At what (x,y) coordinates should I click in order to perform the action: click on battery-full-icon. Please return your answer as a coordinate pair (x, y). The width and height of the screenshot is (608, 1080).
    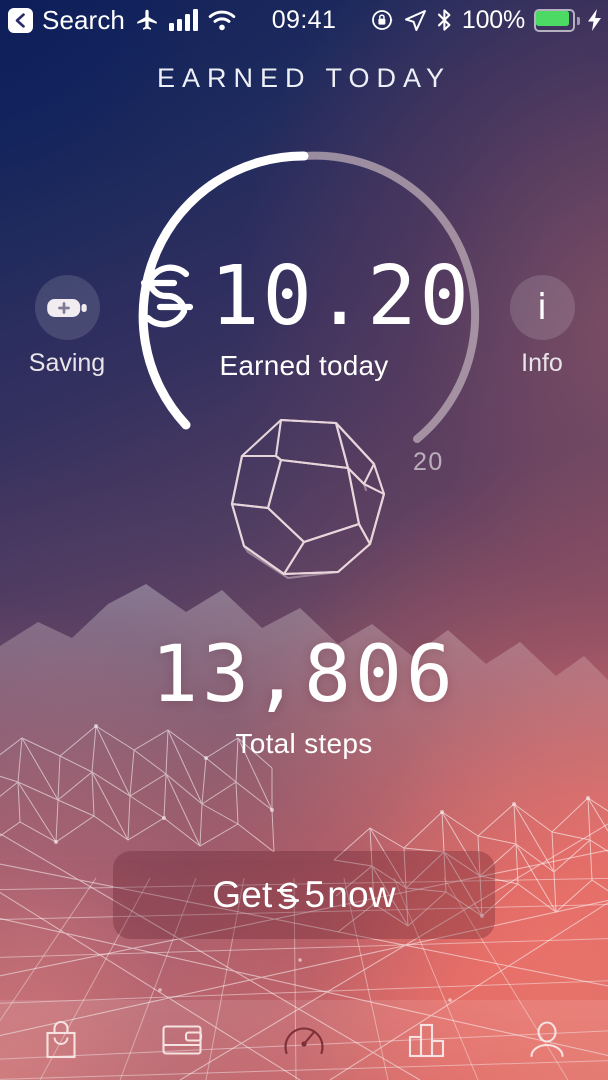
    Looking at the image, I should click on (557, 20).